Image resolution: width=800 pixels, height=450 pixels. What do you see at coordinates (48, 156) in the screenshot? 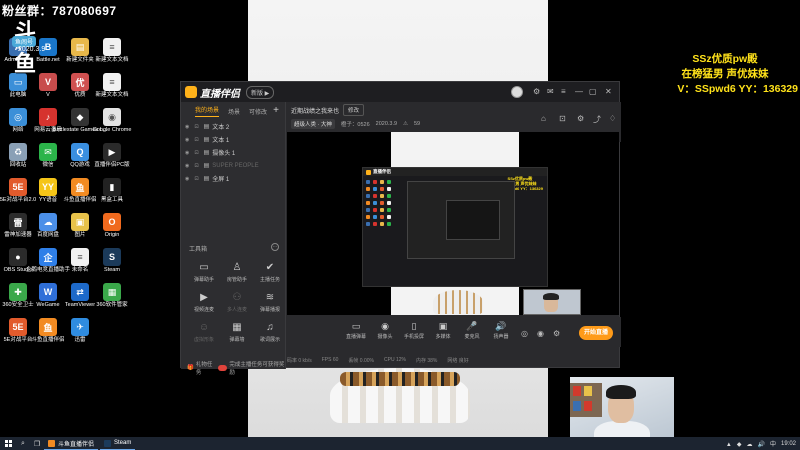
I see `desktop-icon: ✉ 微信` at bounding box center [48, 156].